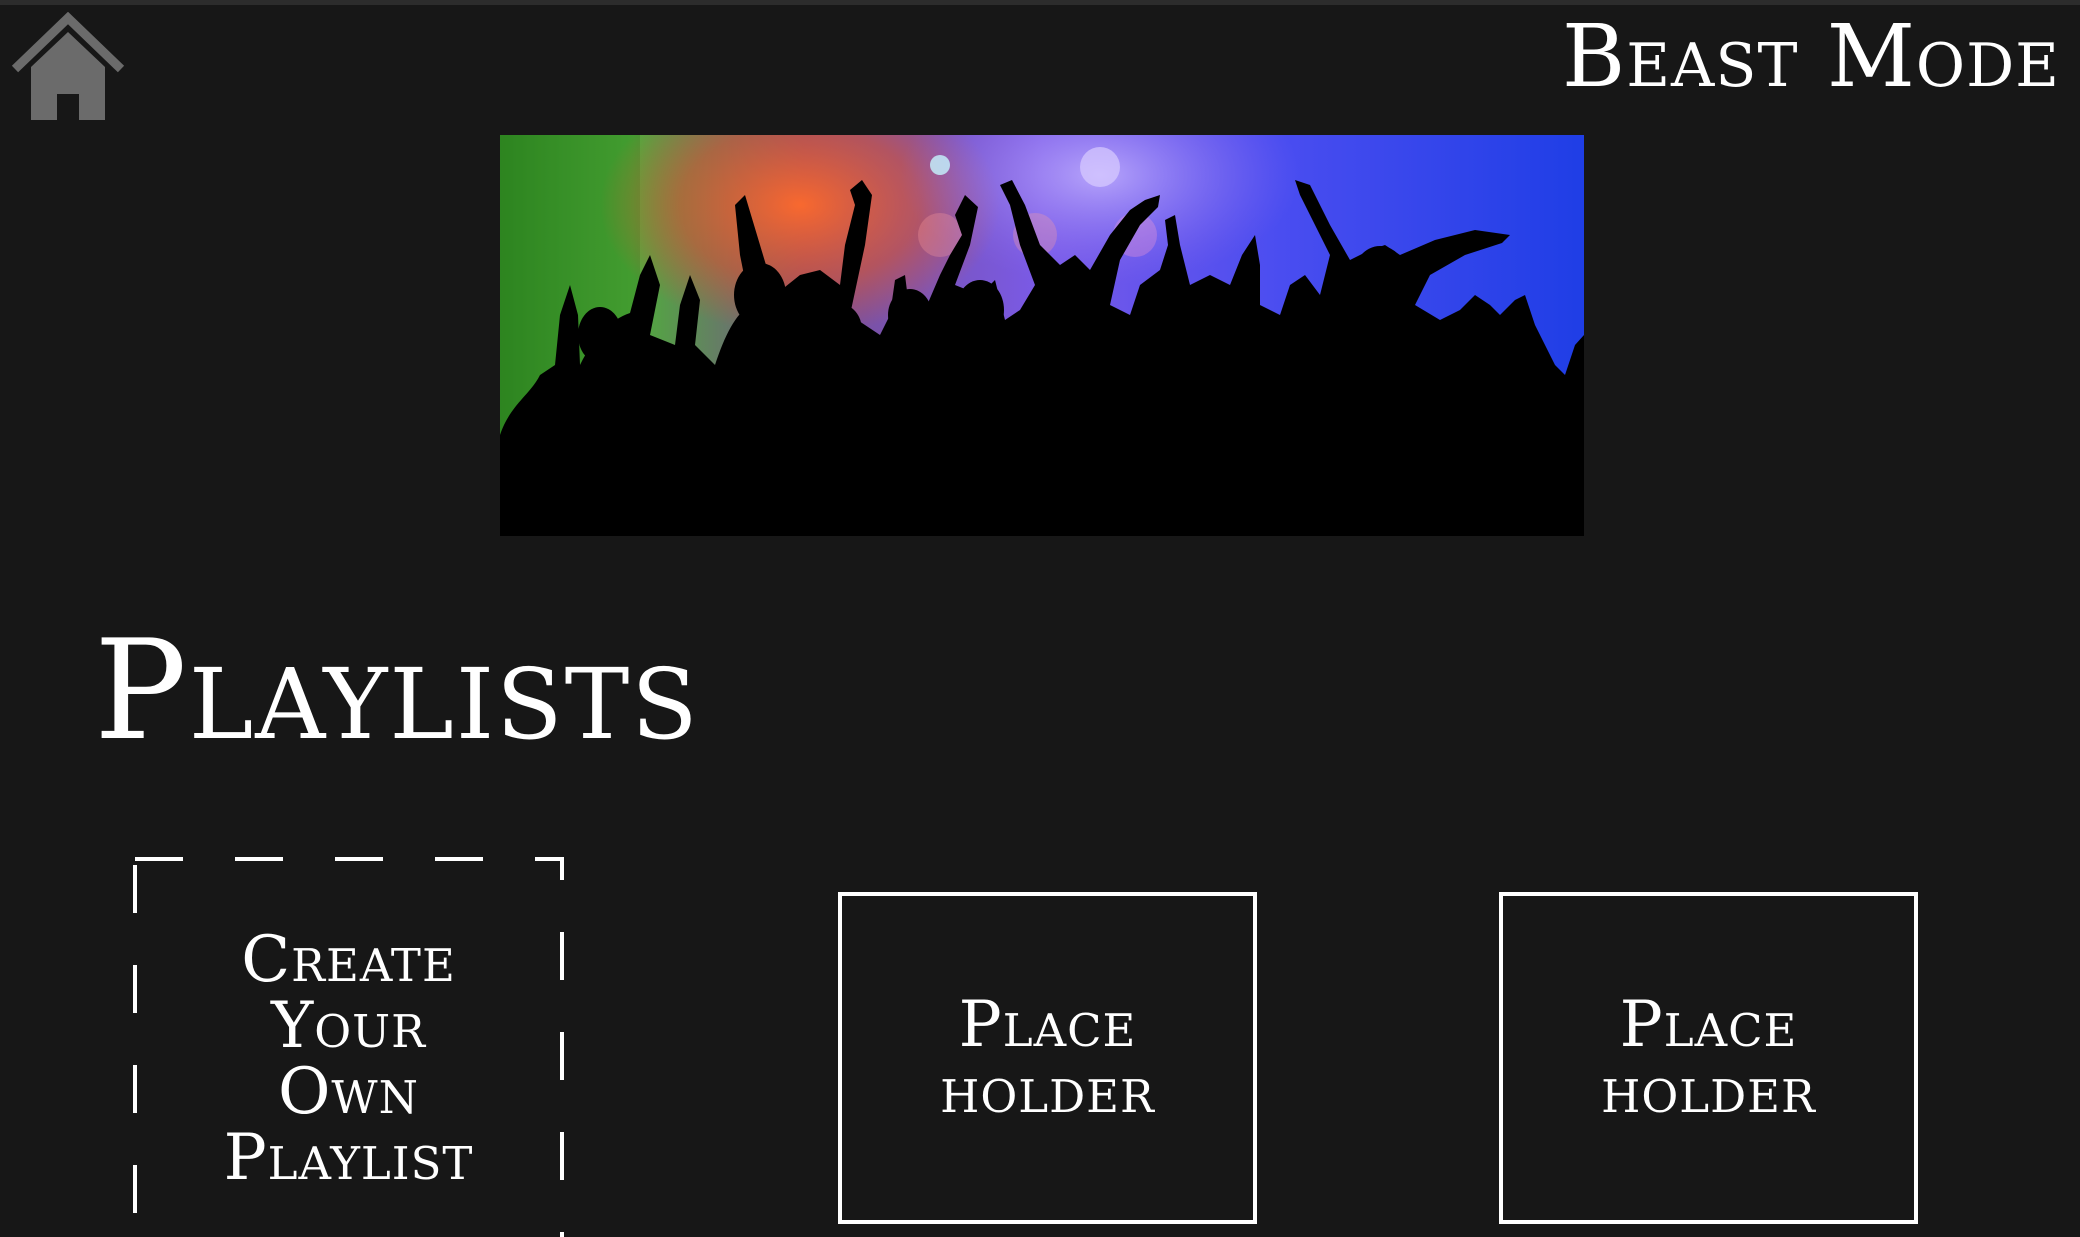 The image size is (2080, 1237). Describe the element at coordinates (397, 690) in the screenshot. I see `playlists-heading: Playlists` at that location.